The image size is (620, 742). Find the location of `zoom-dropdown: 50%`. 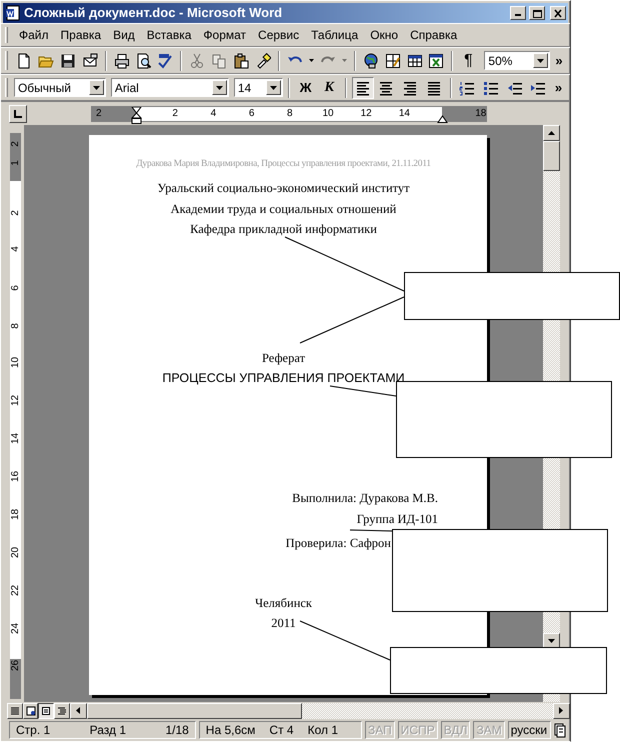

zoom-dropdown: 50% is located at coordinates (517, 60).